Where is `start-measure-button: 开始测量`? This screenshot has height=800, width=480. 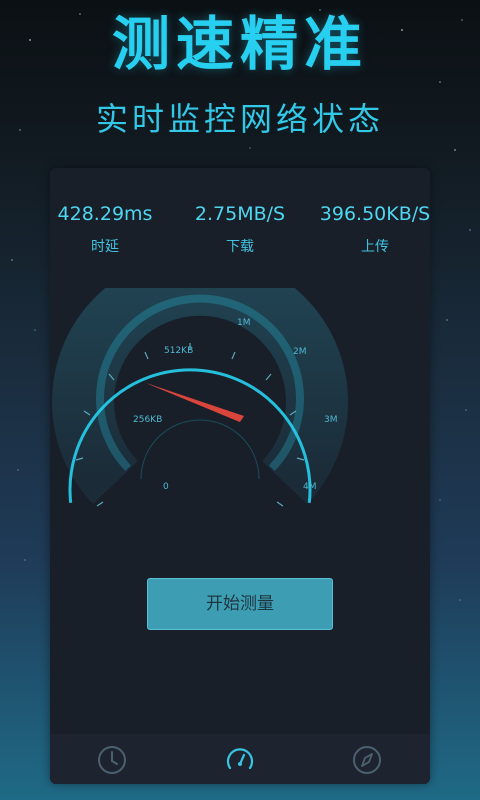
start-measure-button: 开始测量 is located at coordinates (240, 604).